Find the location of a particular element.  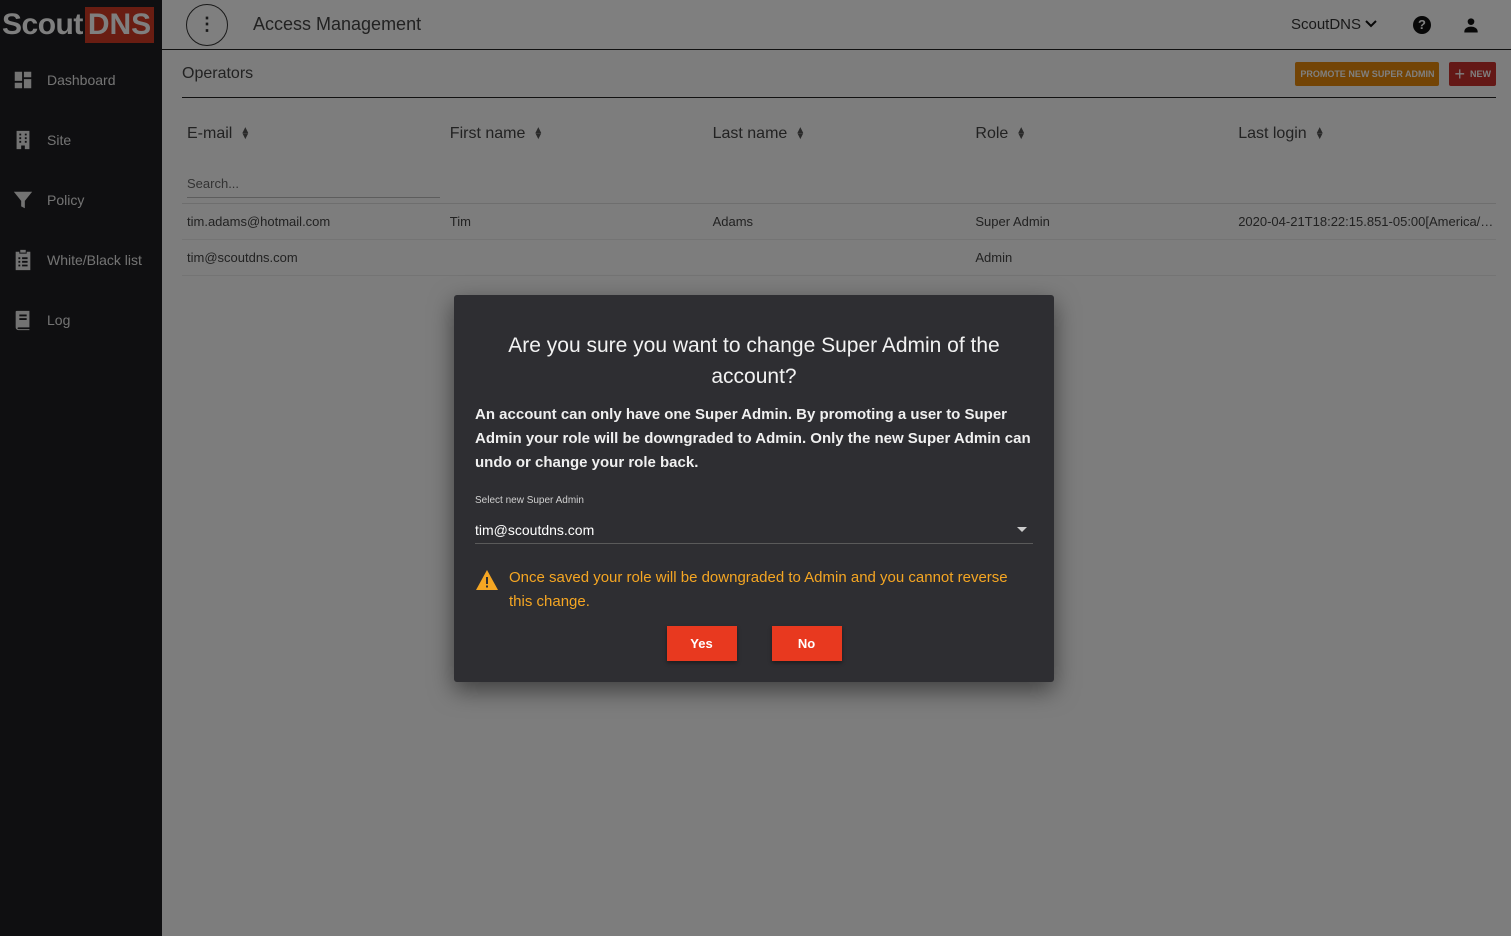

super-admin-select: tim@scoutdns.com is located at coordinates (754, 530).